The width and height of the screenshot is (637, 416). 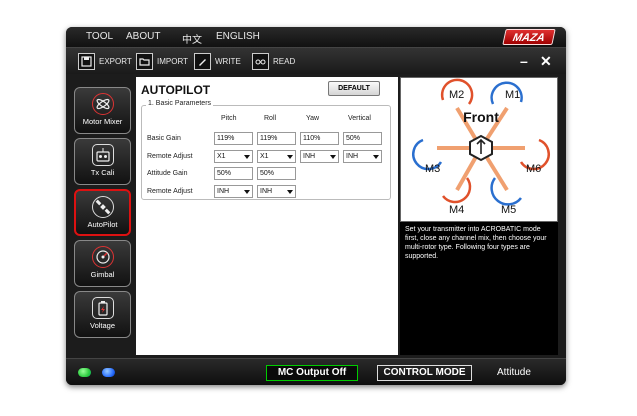 What do you see at coordinates (108, 372) in the screenshot?
I see `blue-led-icon` at bounding box center [108, 372].